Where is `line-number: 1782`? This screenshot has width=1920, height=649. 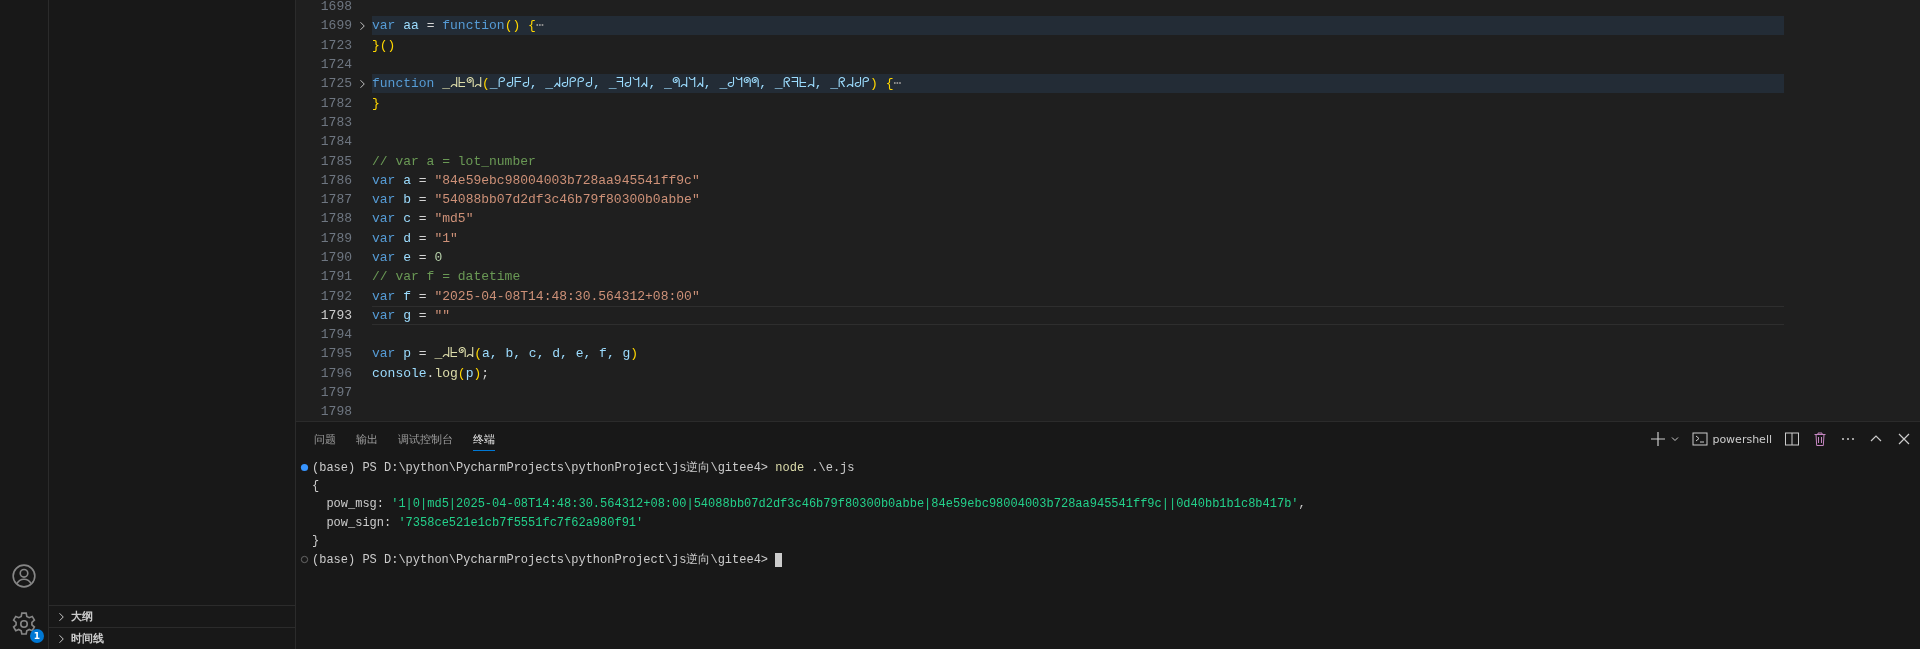
line-number: 1782 is located at coordinates (335, 103).